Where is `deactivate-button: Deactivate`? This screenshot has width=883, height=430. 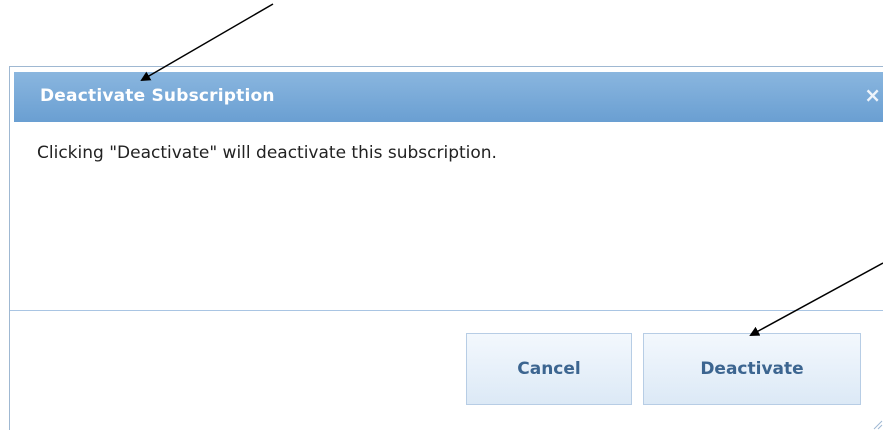 deactivate-button: Deactivate is located at coordinates (752, 369).